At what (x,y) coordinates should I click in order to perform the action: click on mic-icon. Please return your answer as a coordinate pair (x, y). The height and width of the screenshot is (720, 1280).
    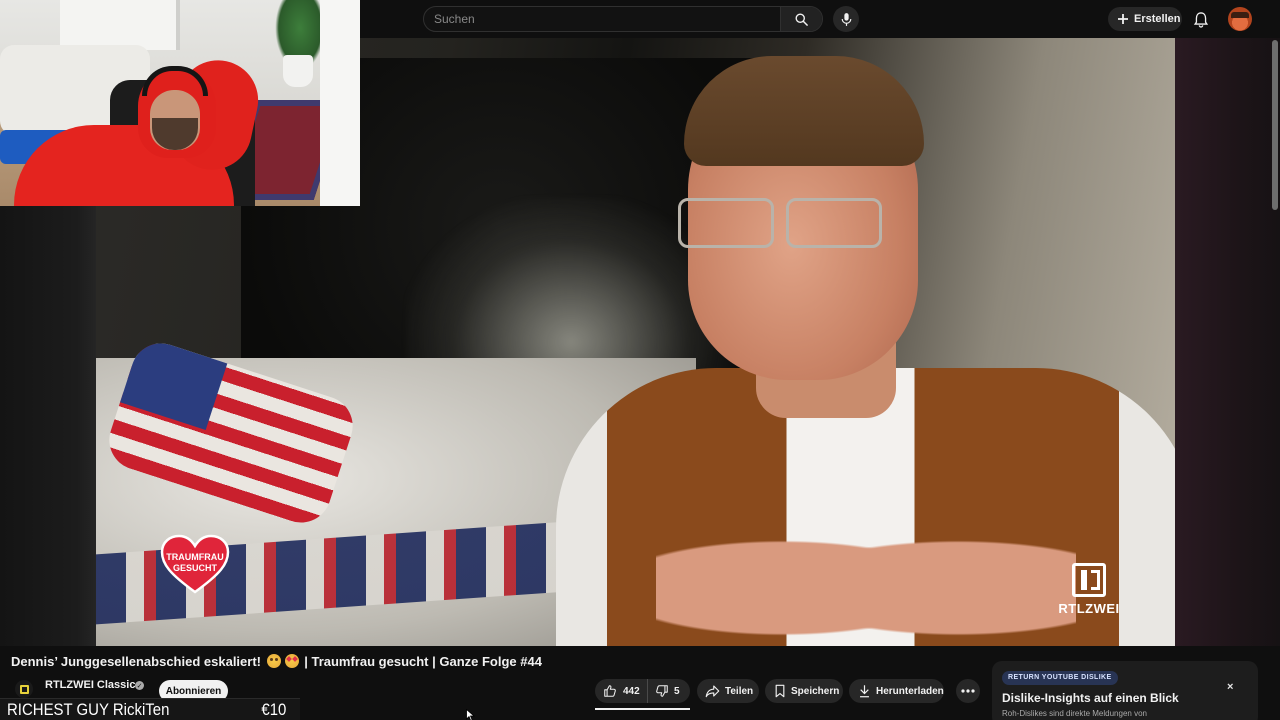
    Looking at the image, I should click on (846, 19).